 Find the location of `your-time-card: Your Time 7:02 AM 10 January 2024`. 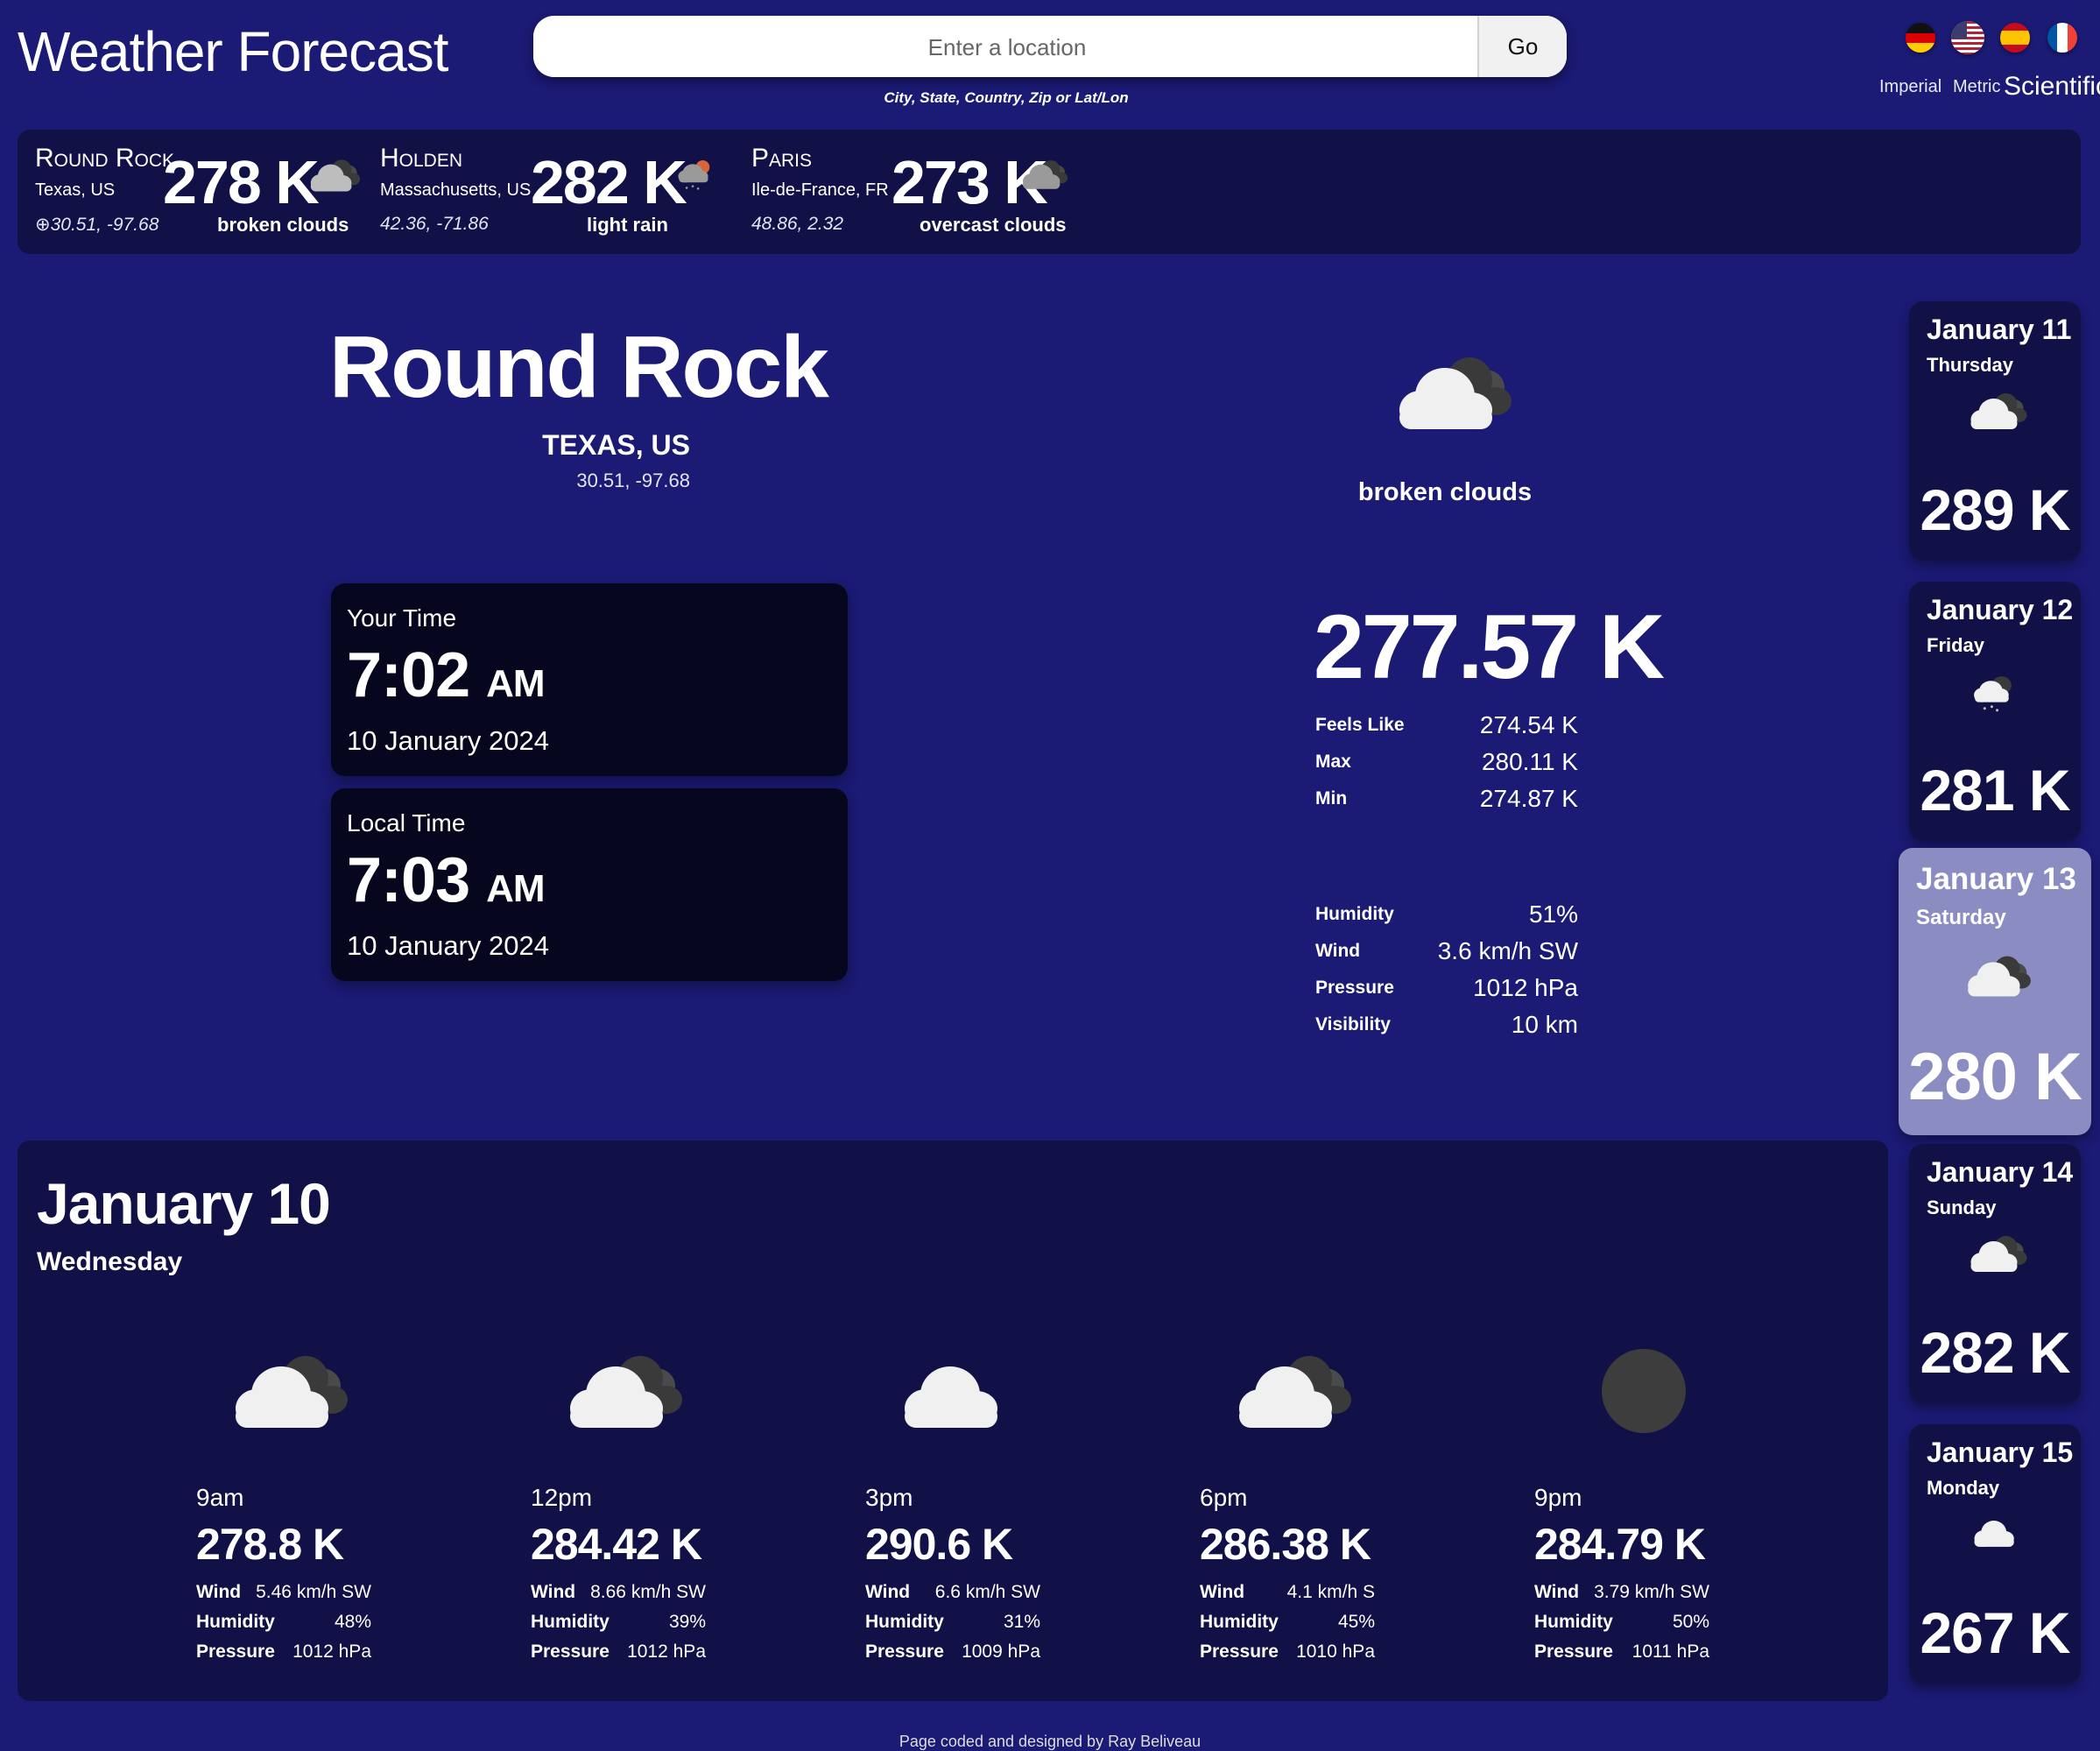

your-time-card: Your Time 7:02 AM 10 January 2024 is located at coordinates (589, 680).